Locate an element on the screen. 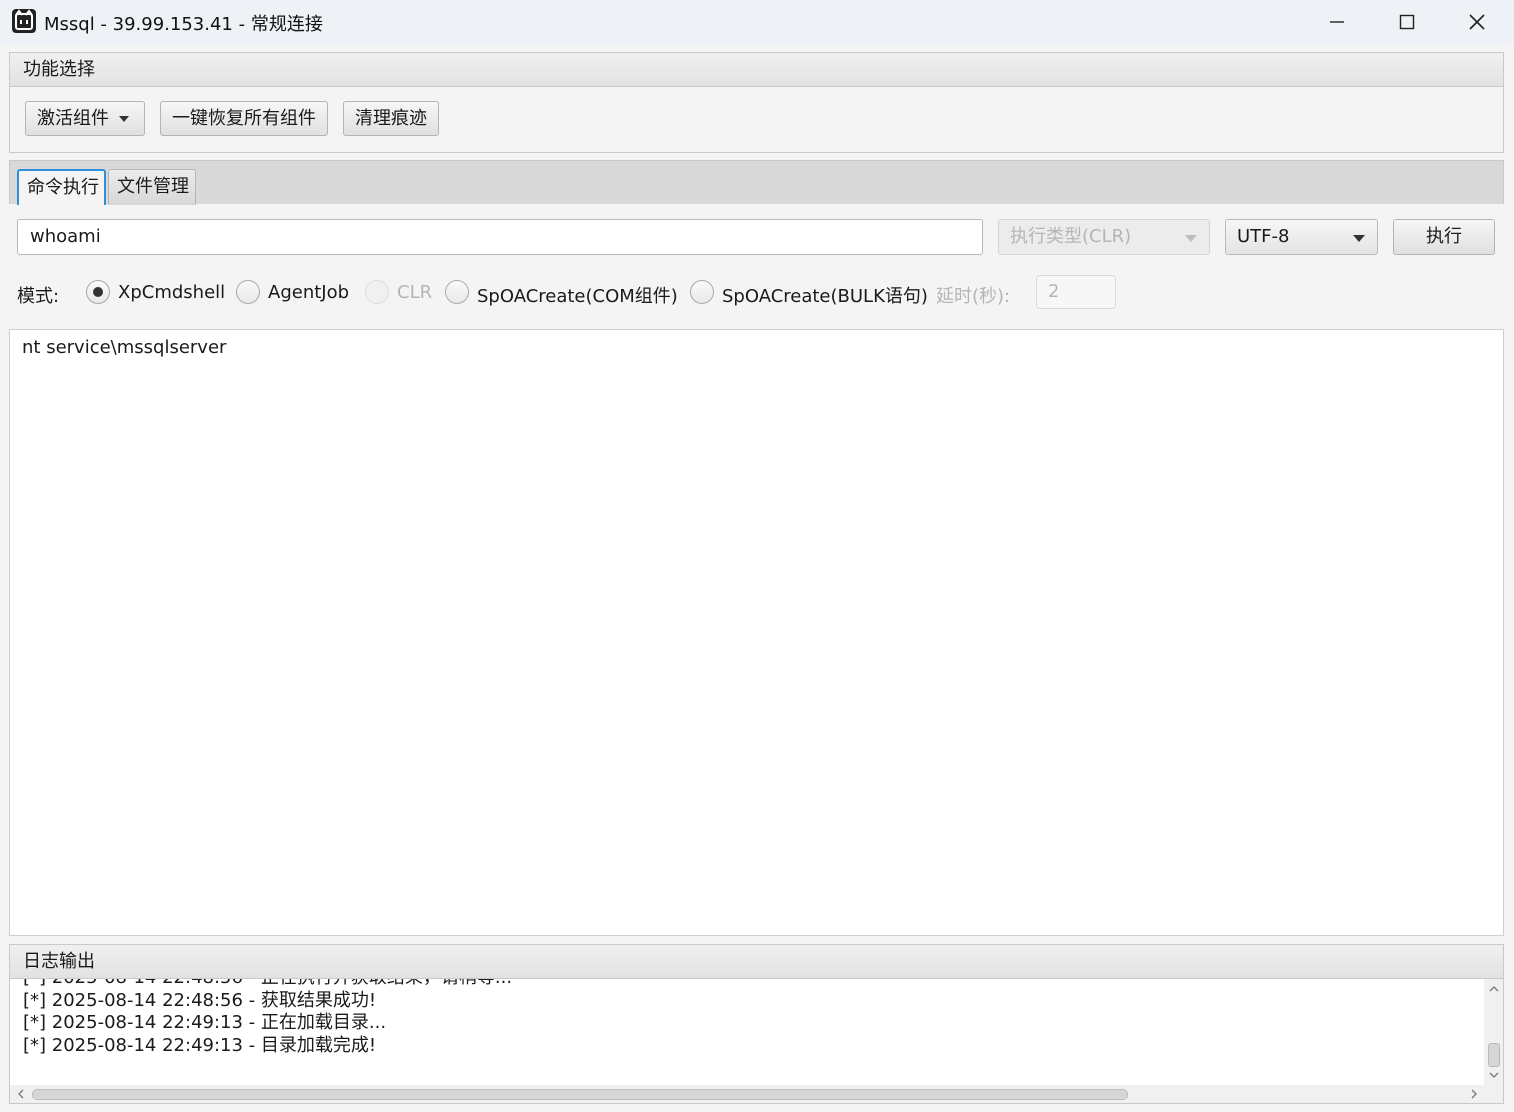 This screenshot has height=1112, width=1514. restore-all-button: 一键恢复所有组件 is located at coordinates (244, 118).